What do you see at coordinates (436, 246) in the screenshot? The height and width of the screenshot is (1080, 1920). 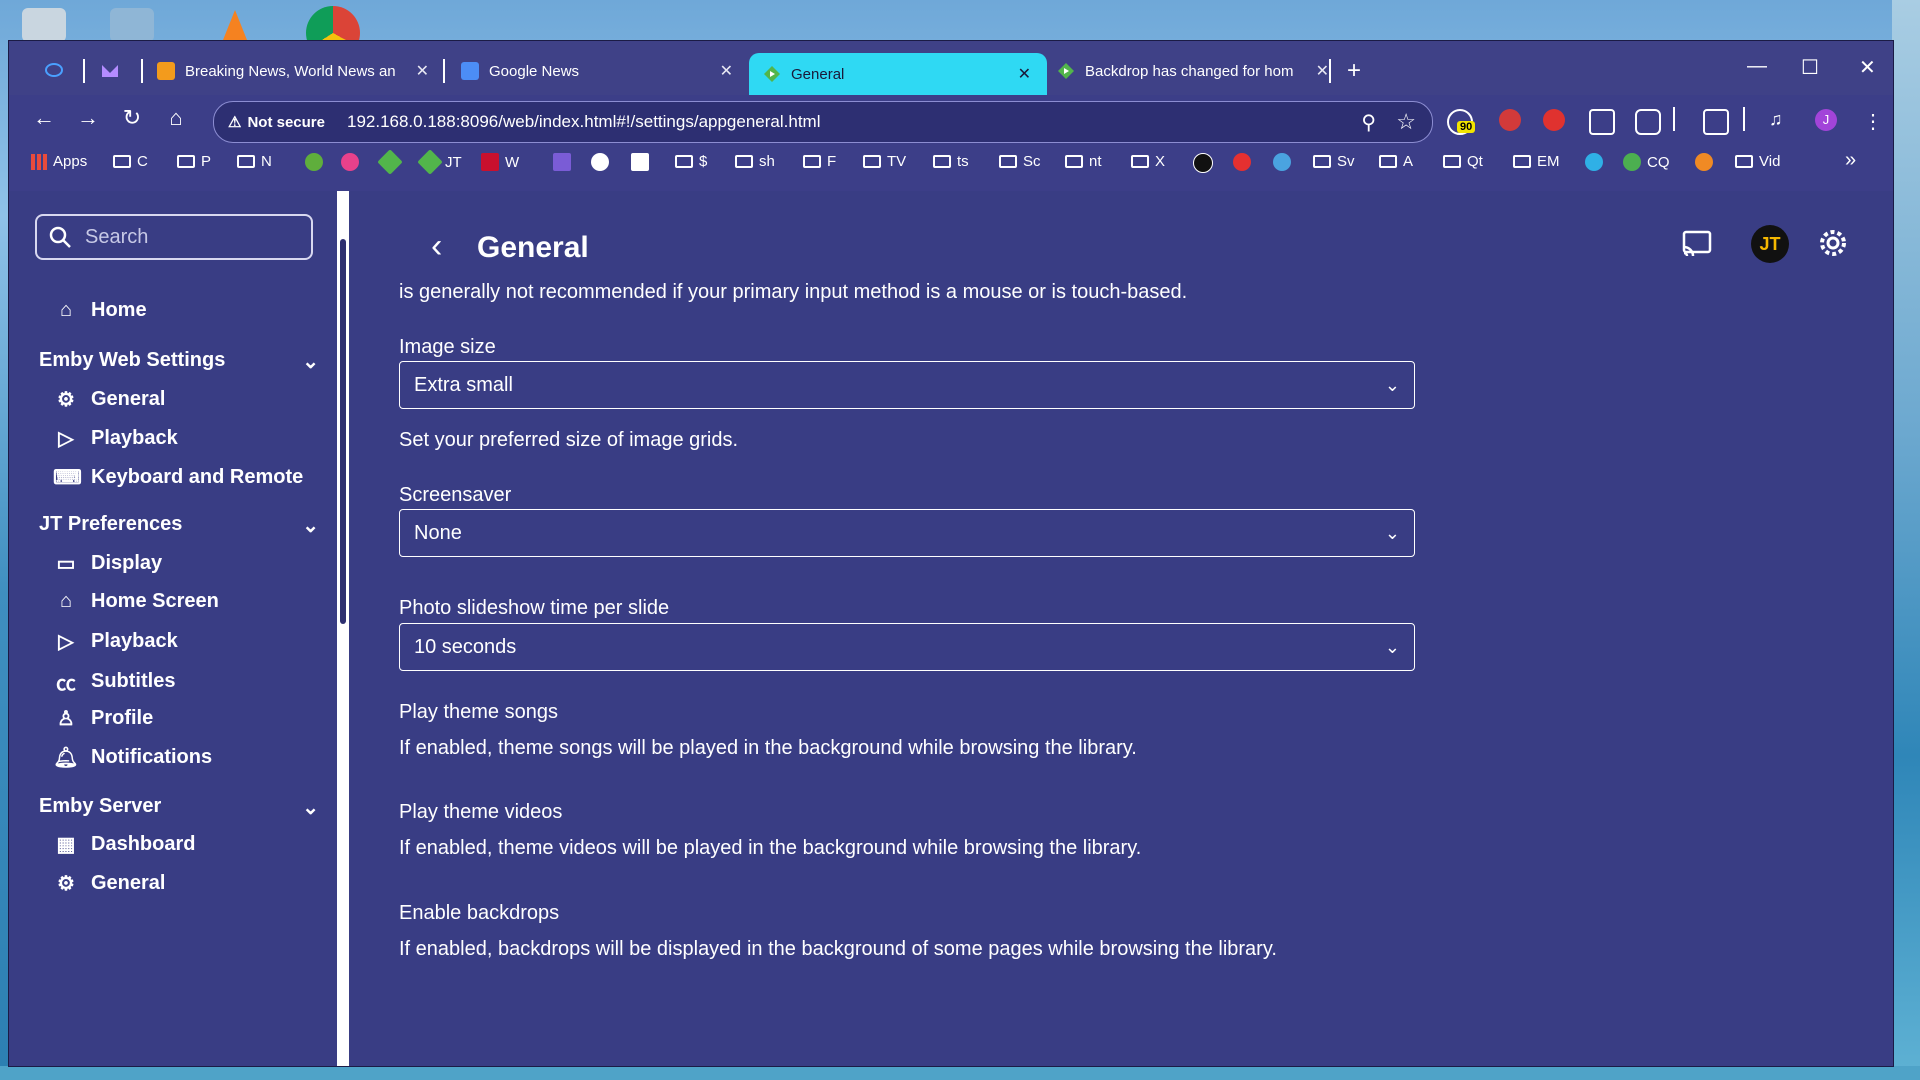 I see `back-arrow-icon: ‹` at bounding box center [436, 246].